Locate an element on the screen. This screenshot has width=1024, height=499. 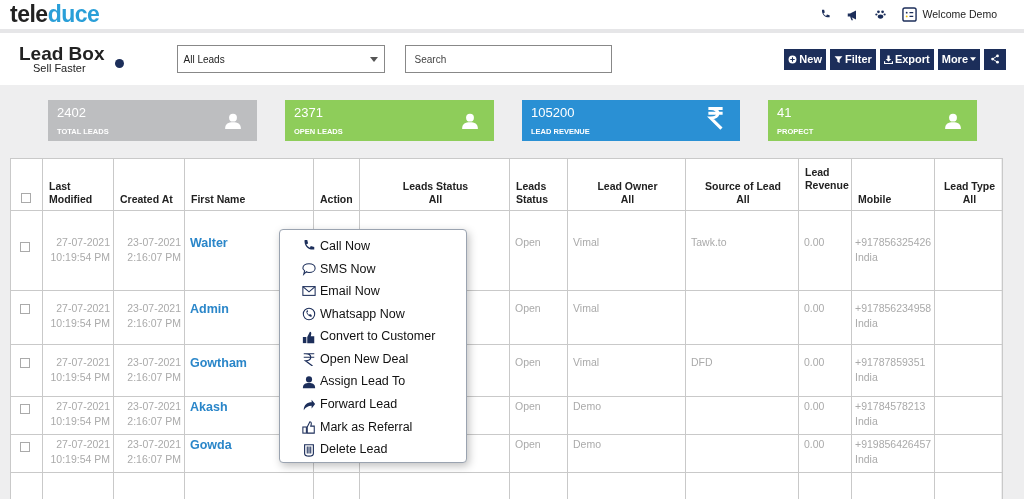
envelope-icon is located at coordinates (309, 291).